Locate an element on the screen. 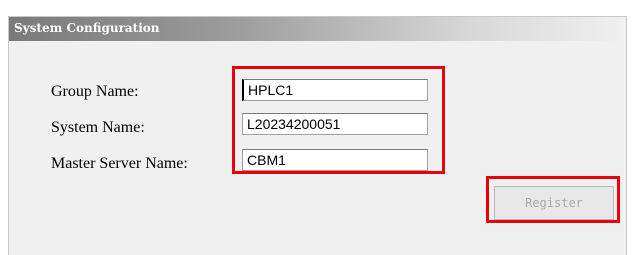 Image resolution: width=634 pixels, height=255 pixels. register-button: Register is located at coordinates (554, 203).